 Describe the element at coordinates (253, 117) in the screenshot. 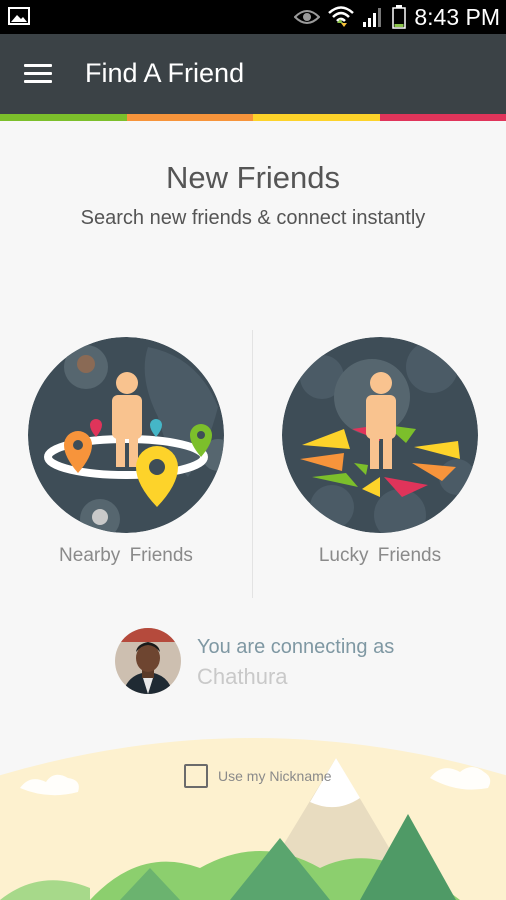

I see `accent-stripes` at that location.